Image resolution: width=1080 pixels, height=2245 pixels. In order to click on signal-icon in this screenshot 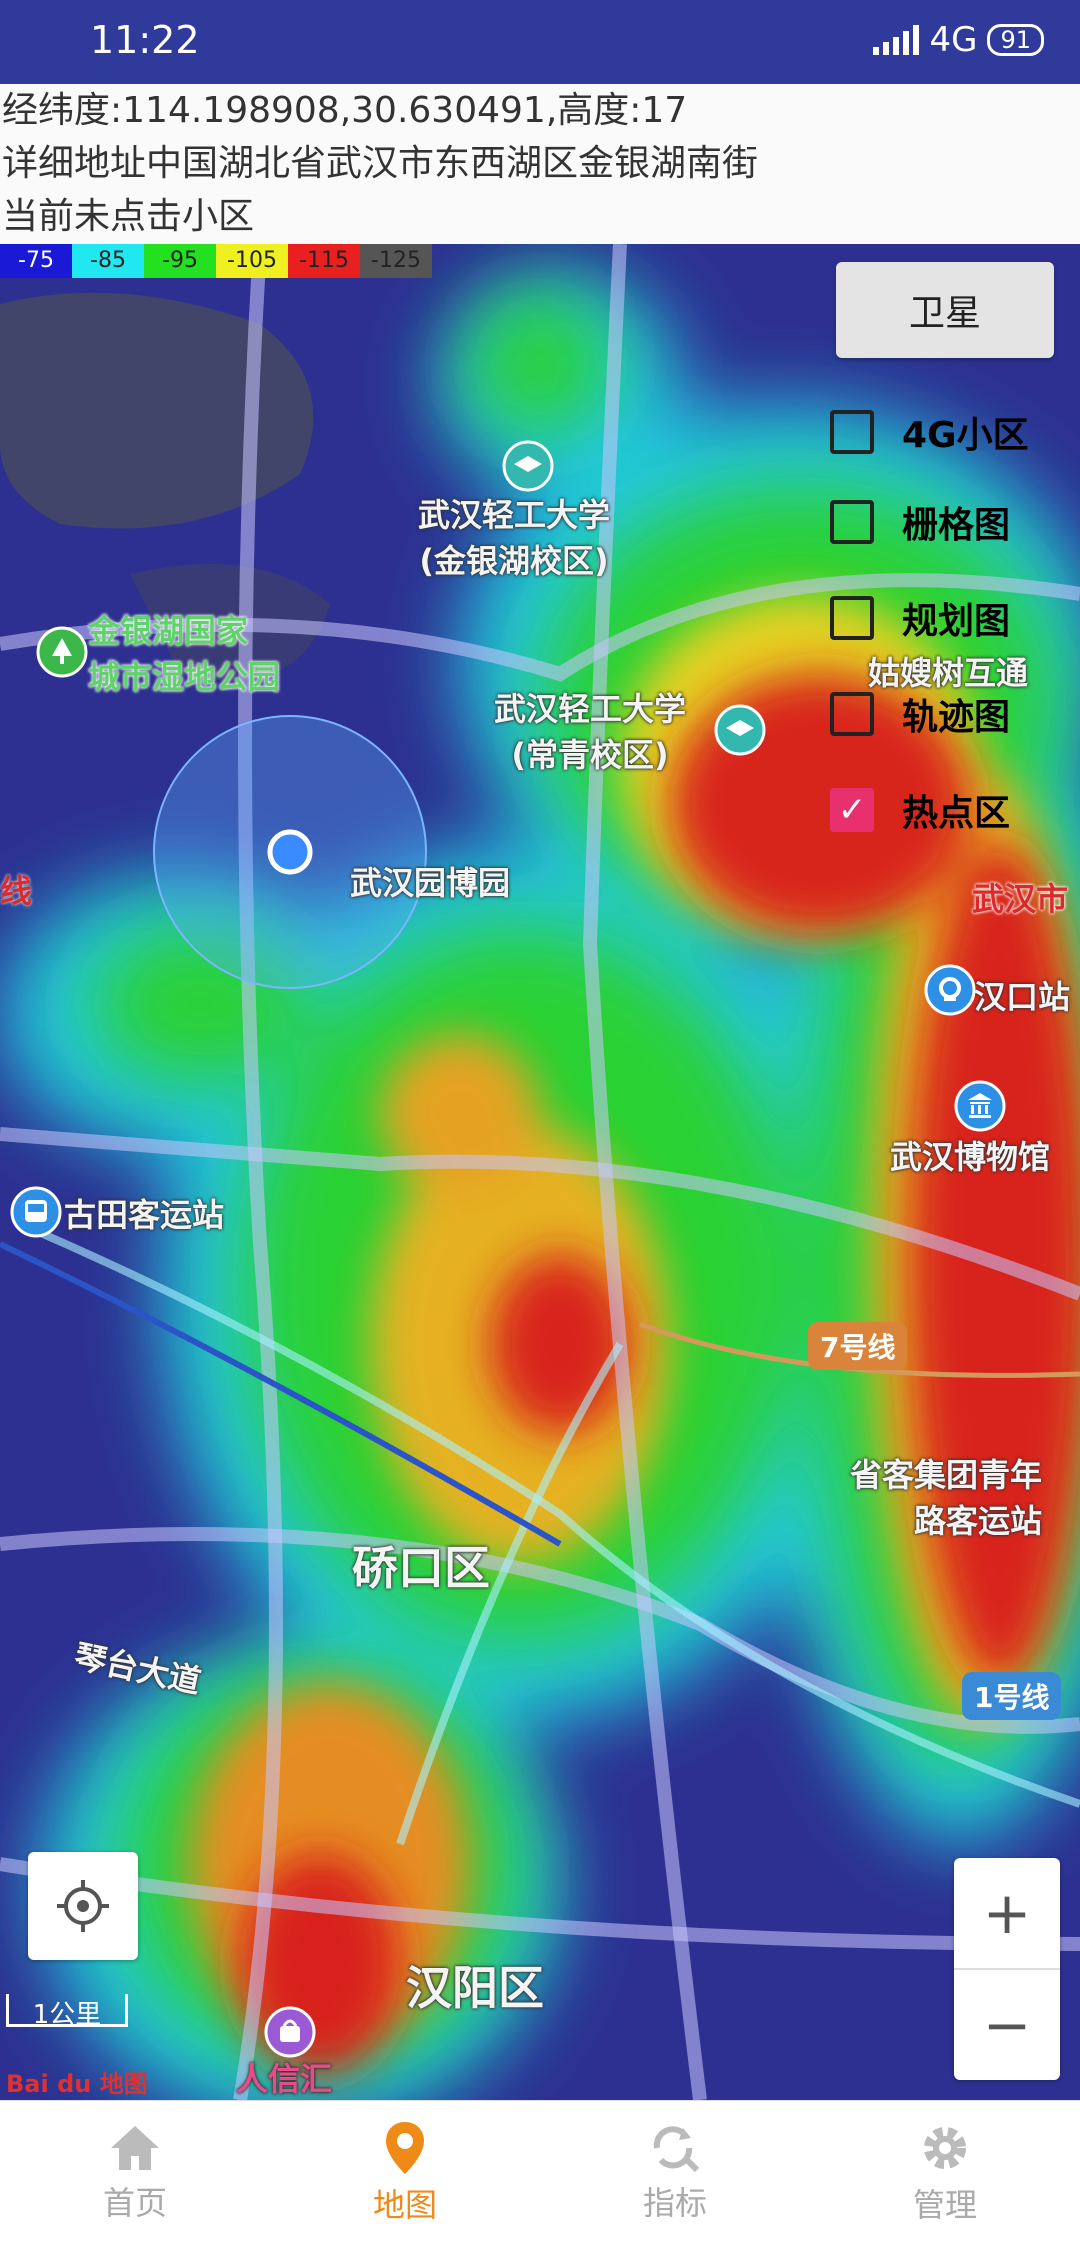, I will do `click(896, 40)`.